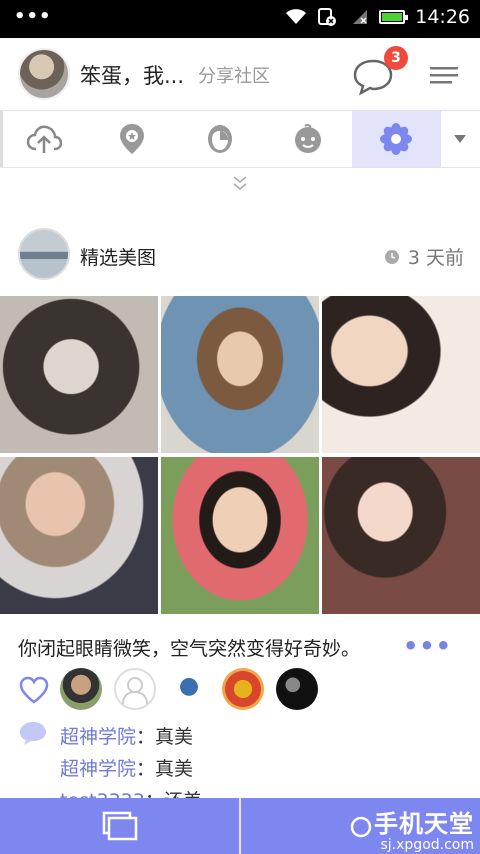 The image size is (480, 854). I want to click on post-caption: 你闭起眼睛微笑，空气突然变得好奇妙。, so click(189, 649).